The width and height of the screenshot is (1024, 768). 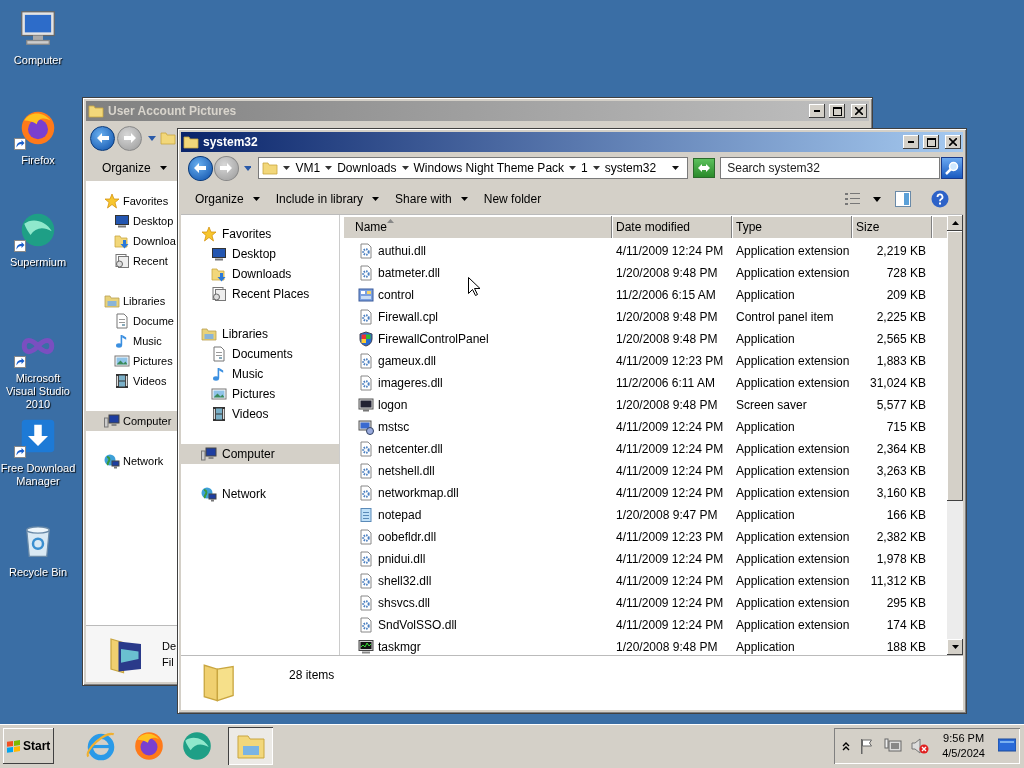 What do you see at coordinates (512, 199) in the screenshot?
I see `toolbar-button: New folder` at bounding box center [512, 199].